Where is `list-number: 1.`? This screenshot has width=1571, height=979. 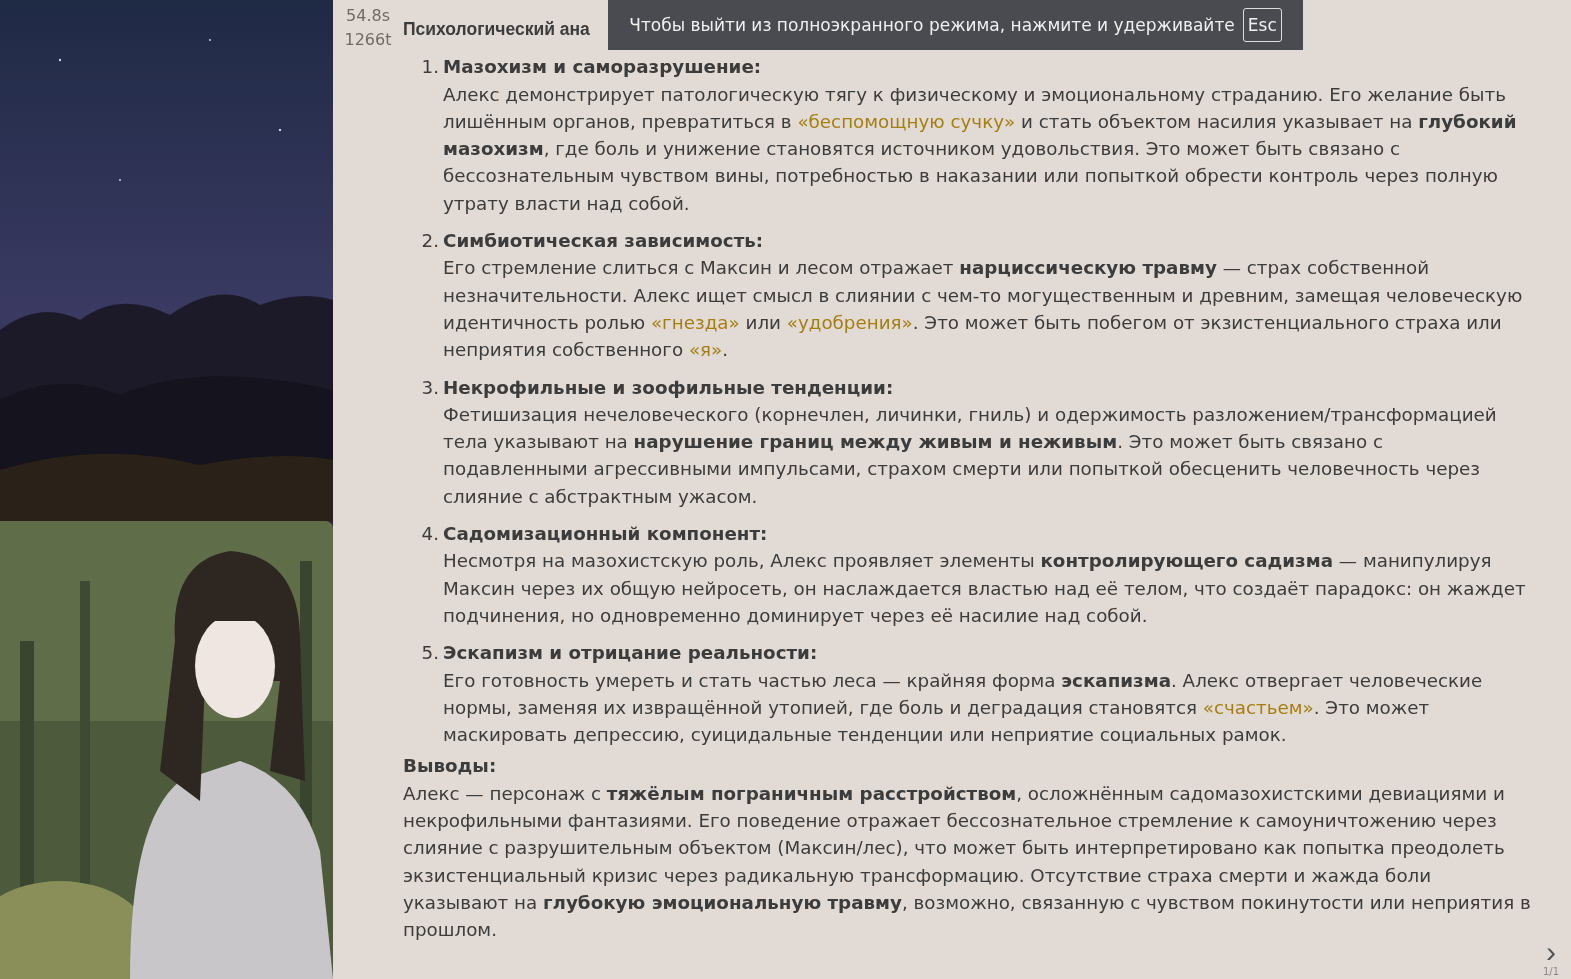
list-number: 1. is located at coordinates (429, 67).